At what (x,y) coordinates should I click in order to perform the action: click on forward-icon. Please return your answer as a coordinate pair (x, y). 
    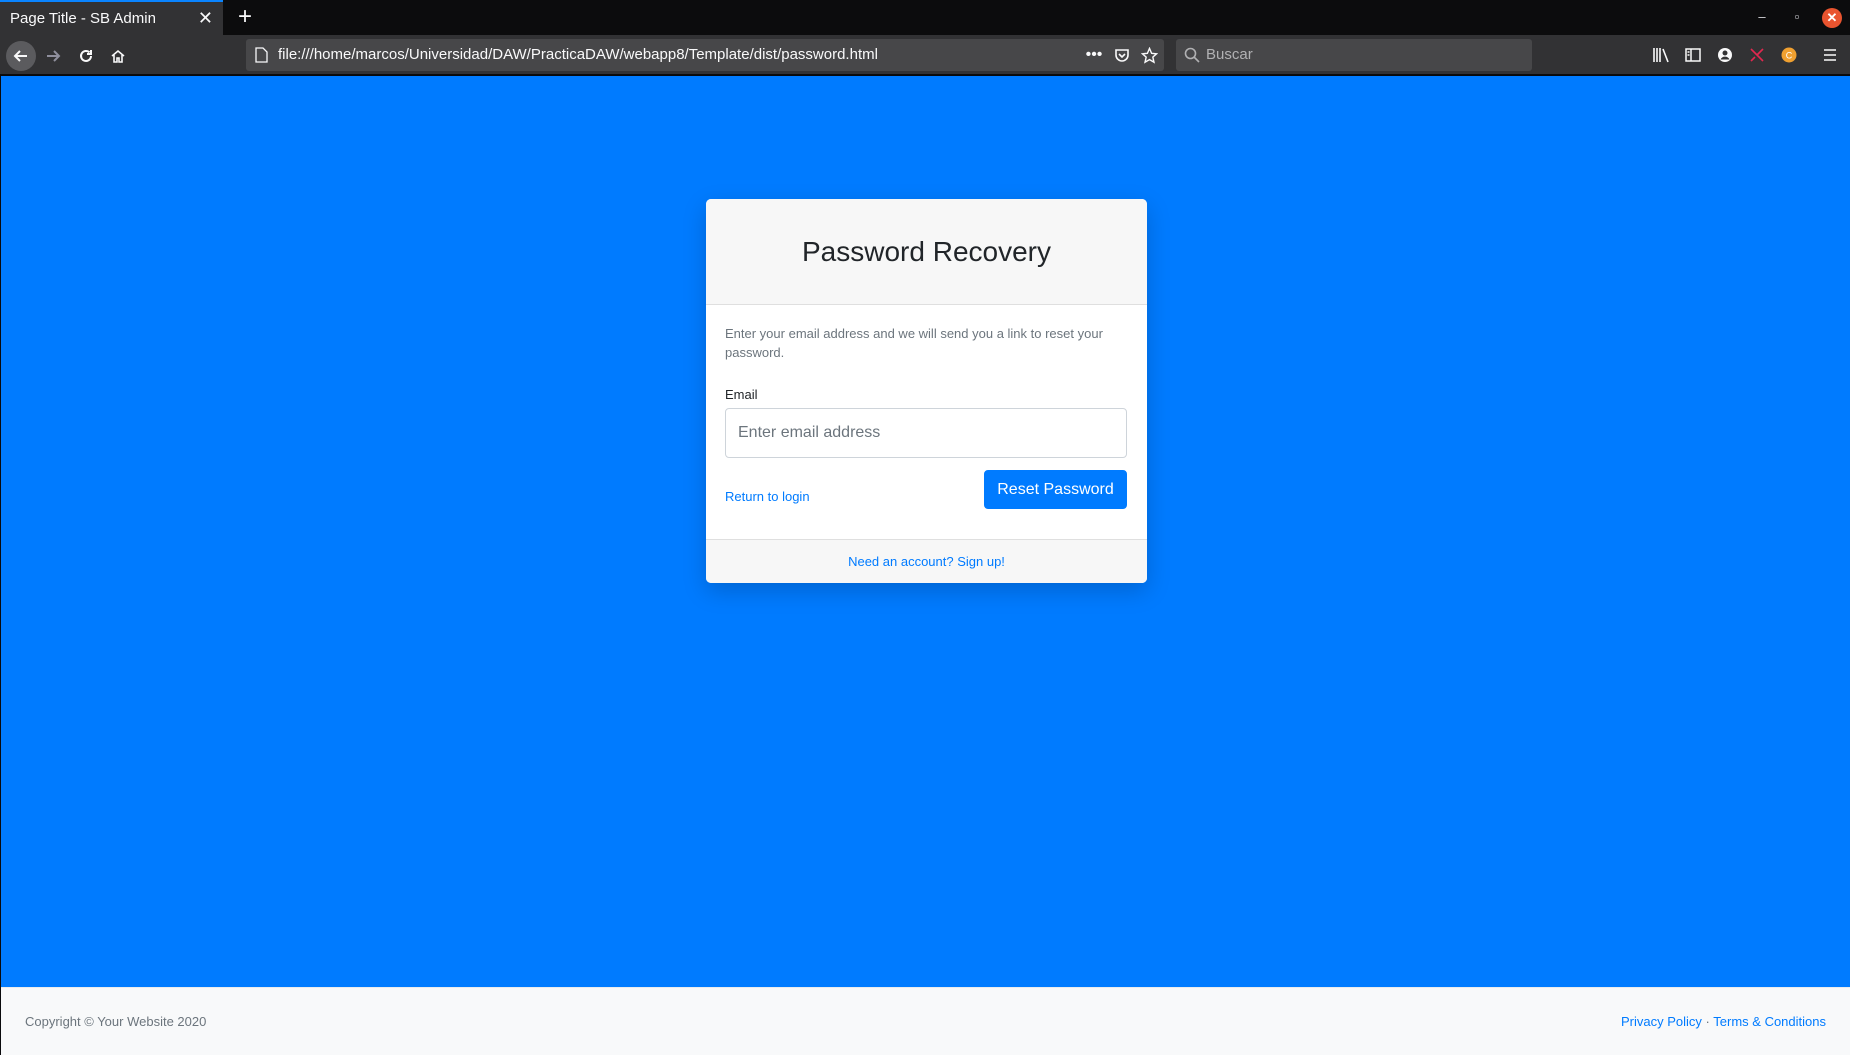
    Looking at the image, I should click on (53, 56).